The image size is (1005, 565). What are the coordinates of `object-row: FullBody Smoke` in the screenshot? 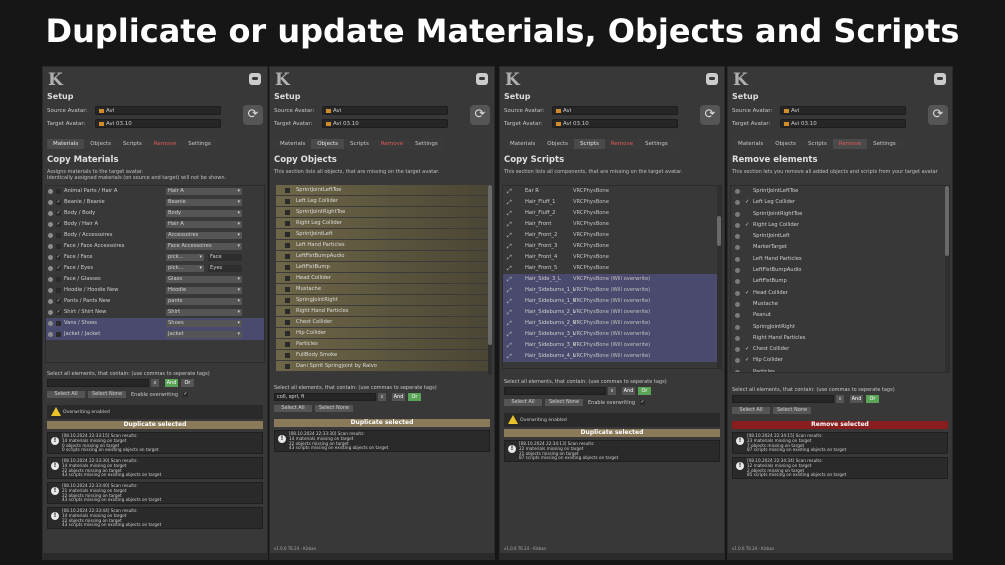 It's located at (382, 355).